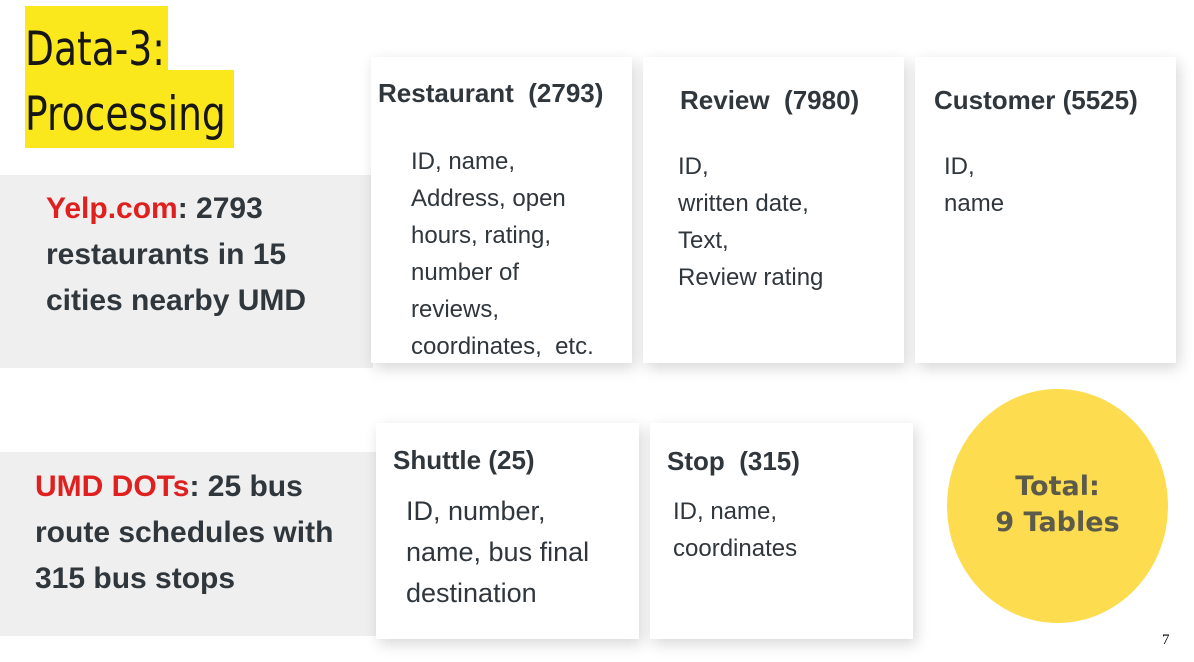  Describe the element at coordinates (135, 578) in the screenshot. I see `umd-dots-source-line: 315 bus stops` at that location.